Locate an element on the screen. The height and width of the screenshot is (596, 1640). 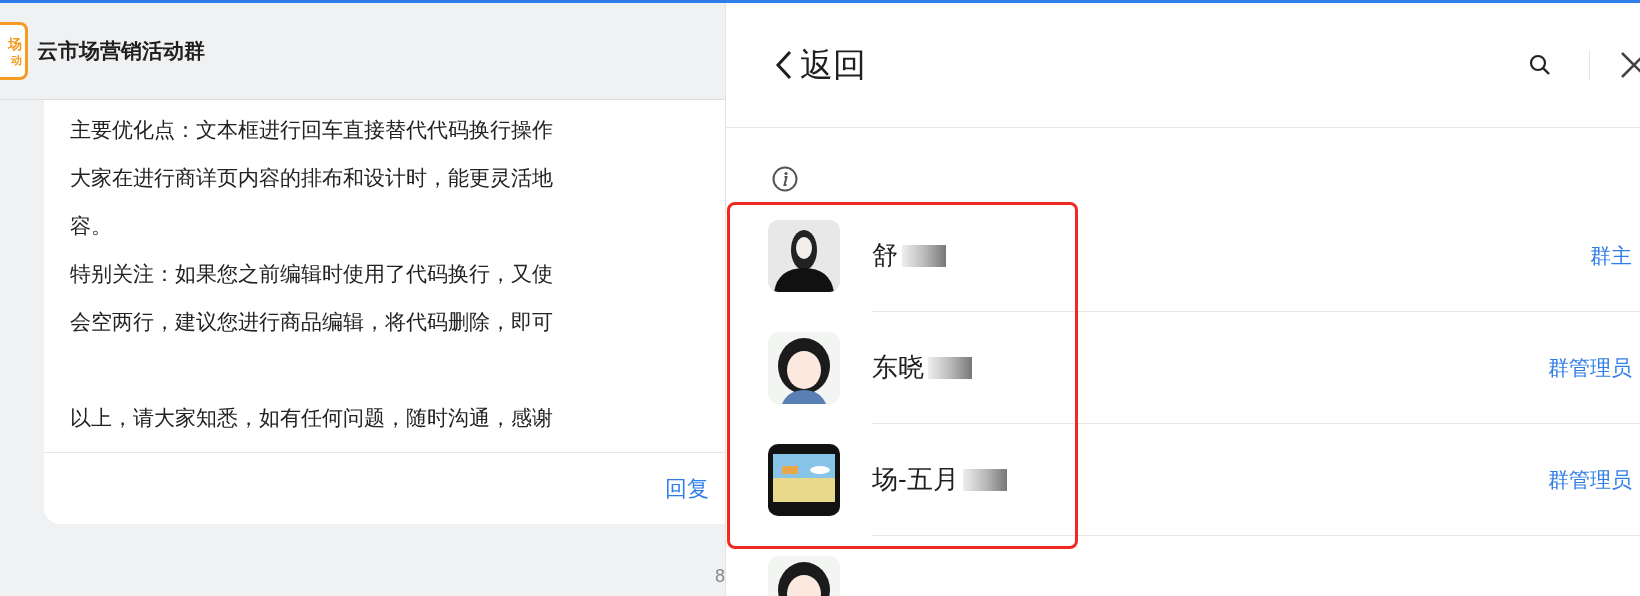
message-text: 会空两行，建议您进行商品编辑，将代码删除，即可 is located at coordinates (312, 322).